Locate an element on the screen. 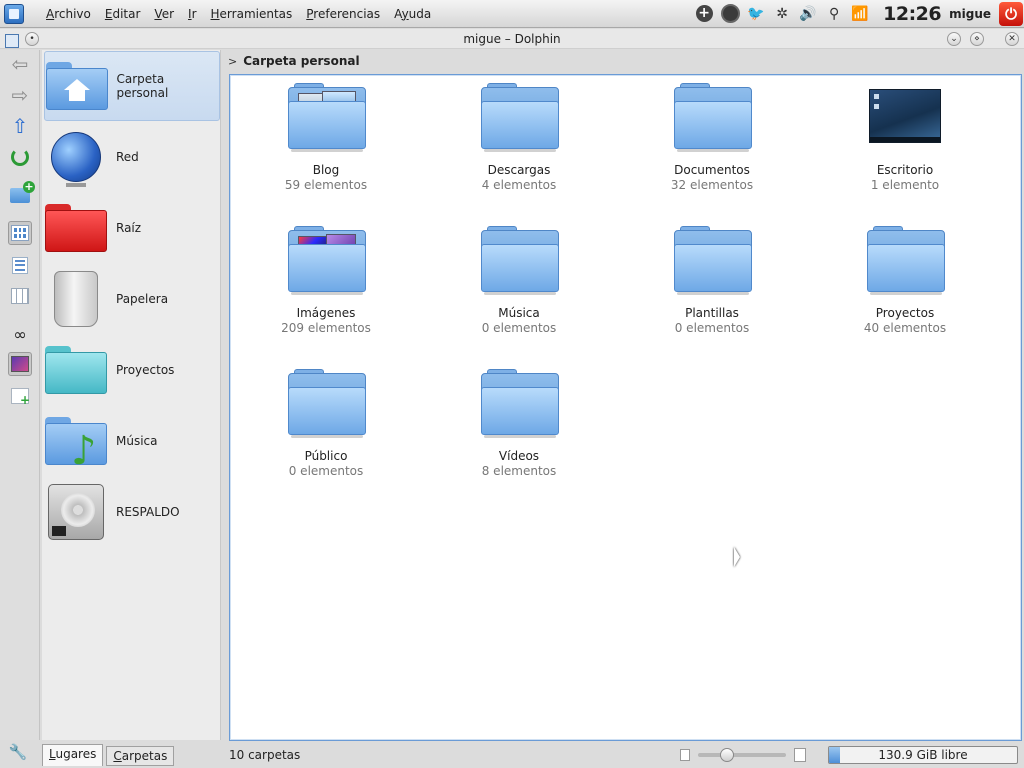 This screenshot has height=768, width=1024. window-menu-icon: • is located at coordinates (32, 39).